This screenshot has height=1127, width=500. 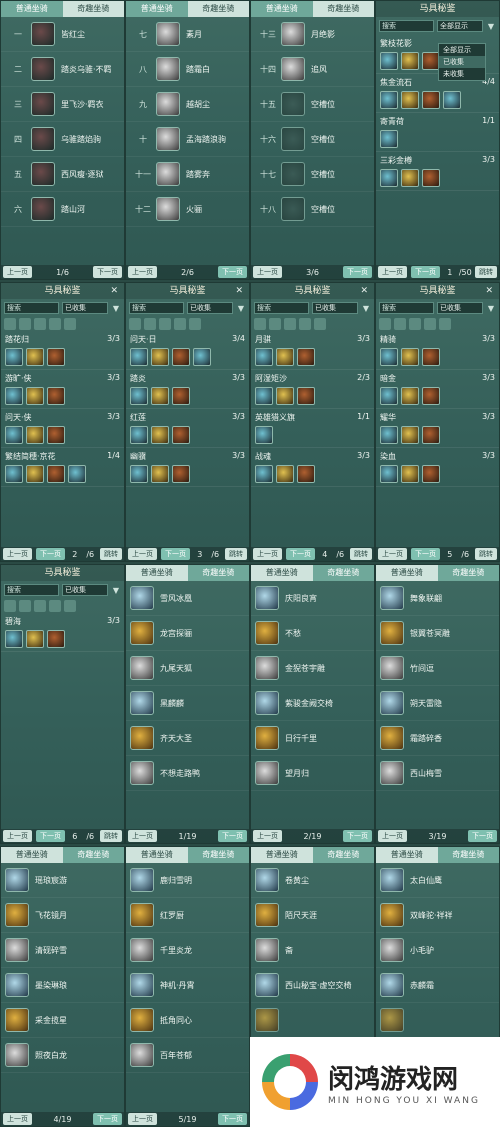 I want to click on mount-row: 双峰驼·祥祥, so click(x=437, y=915).